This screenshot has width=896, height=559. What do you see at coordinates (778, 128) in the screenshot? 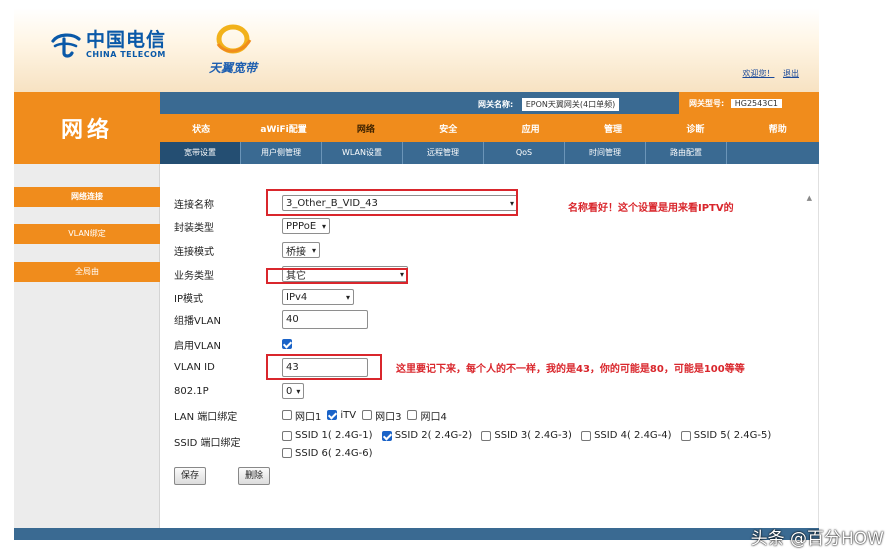
I see `tab-help: 帮助` at bounding box center [778, 128].